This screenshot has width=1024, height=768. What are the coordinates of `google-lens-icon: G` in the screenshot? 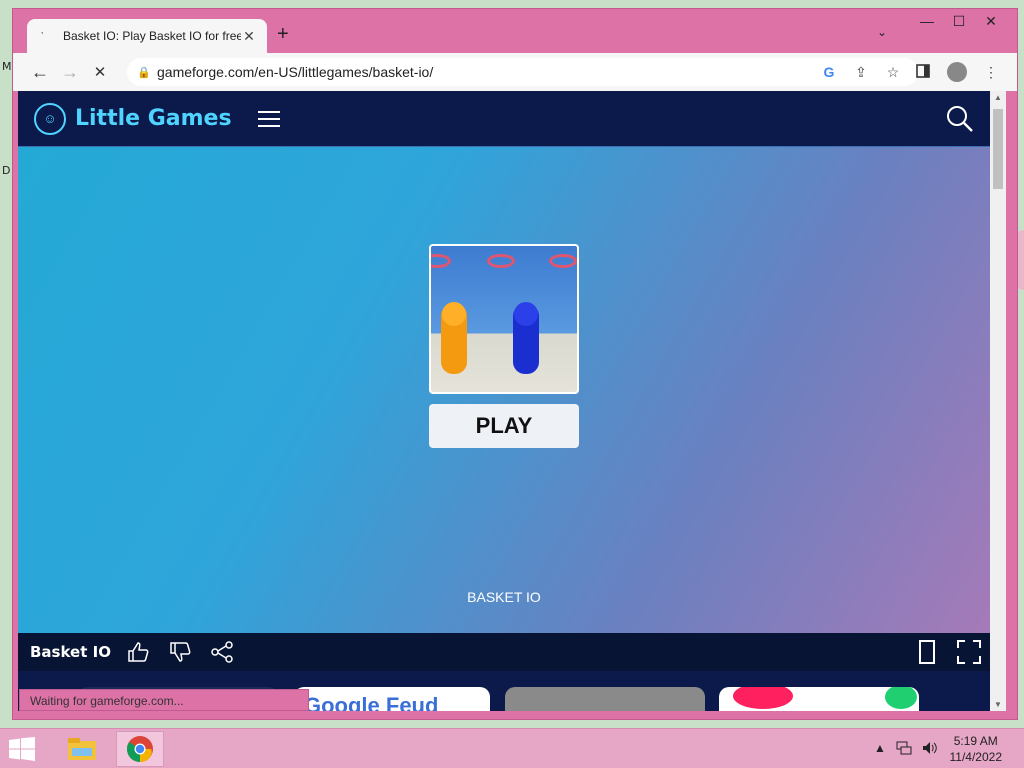 It's located at (829, 72).